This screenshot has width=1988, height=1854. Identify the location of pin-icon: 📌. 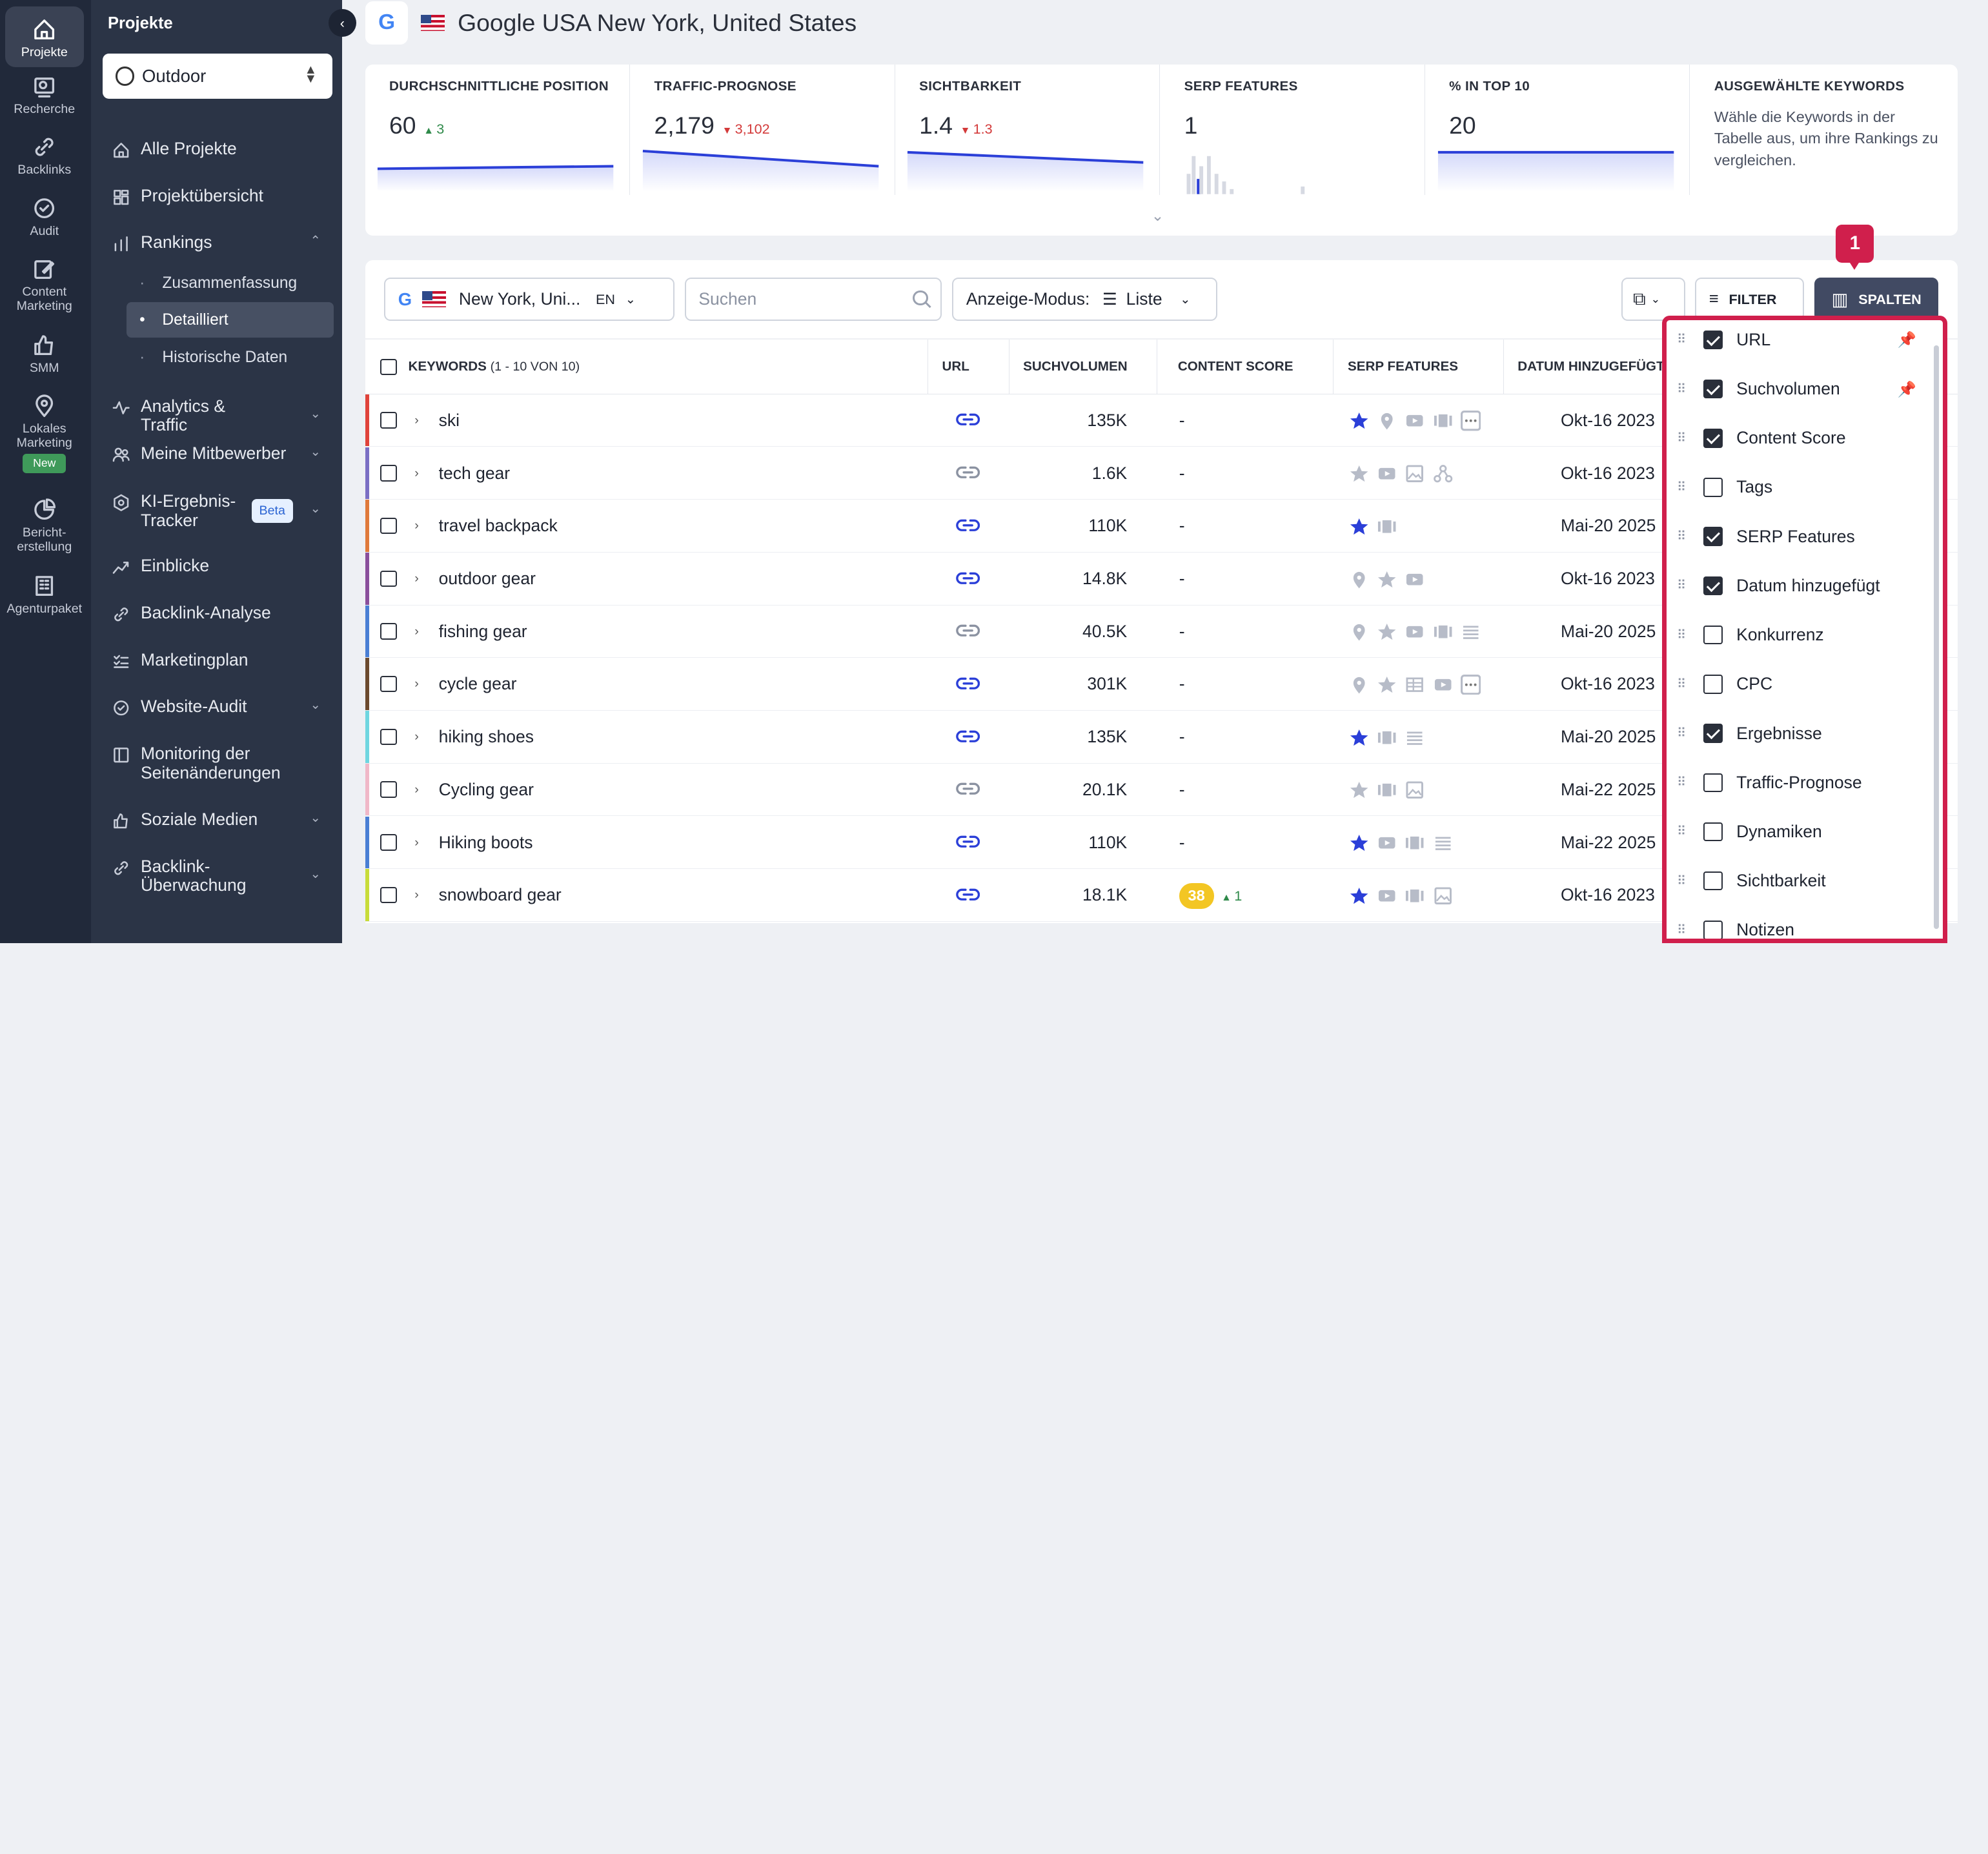
(1907, 389).